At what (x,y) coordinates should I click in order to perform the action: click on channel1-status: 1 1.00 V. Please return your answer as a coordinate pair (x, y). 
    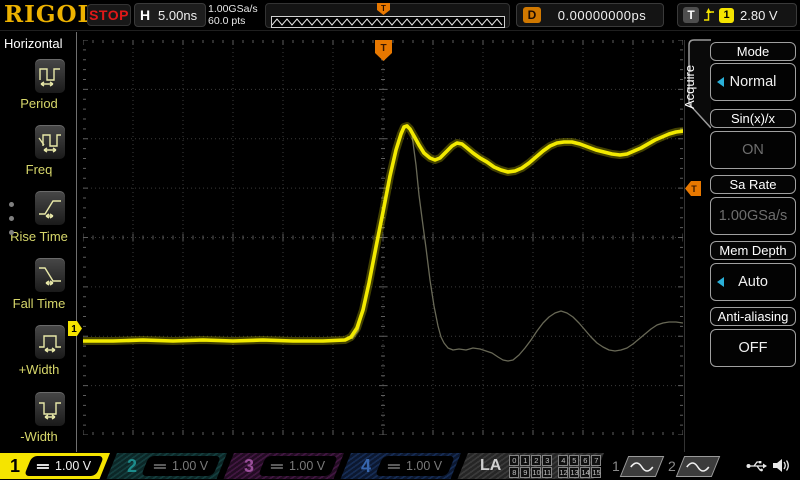
    Looking at the image, I should click on (55, 466).